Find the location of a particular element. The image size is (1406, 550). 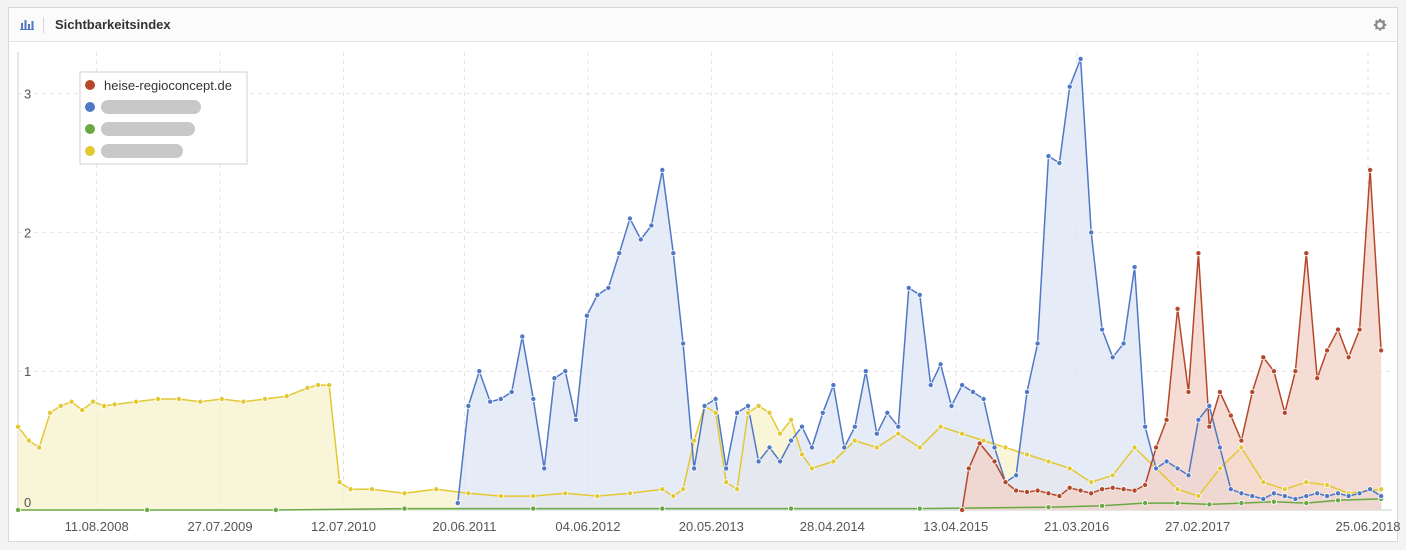

y-tick-label: 2 is located at coordinates (27, 232).